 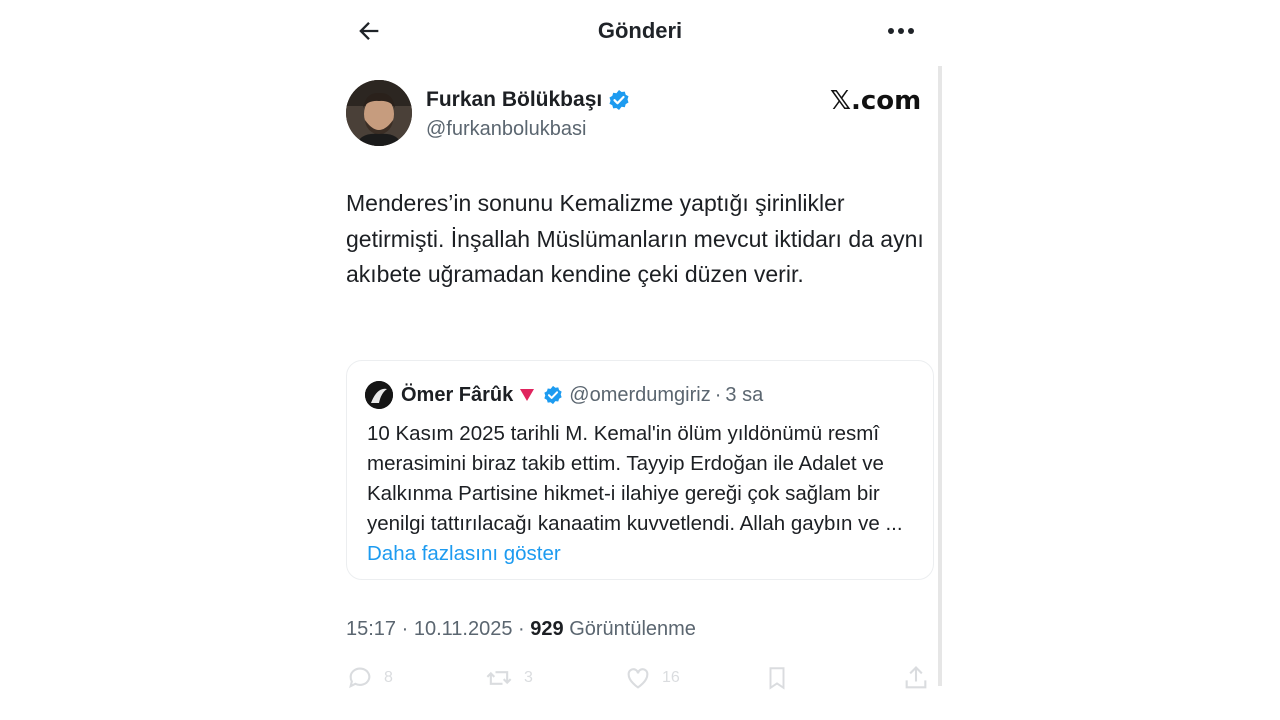 I want to click on views-count: 929, so click(x=547, y=629).